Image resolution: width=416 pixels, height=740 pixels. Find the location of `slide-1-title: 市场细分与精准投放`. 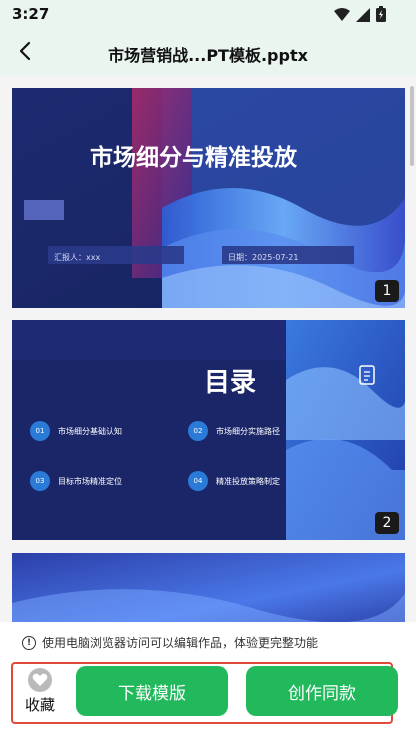

slide-1-title: 市场细分与精准投放 is located at coordinates (193, 158).